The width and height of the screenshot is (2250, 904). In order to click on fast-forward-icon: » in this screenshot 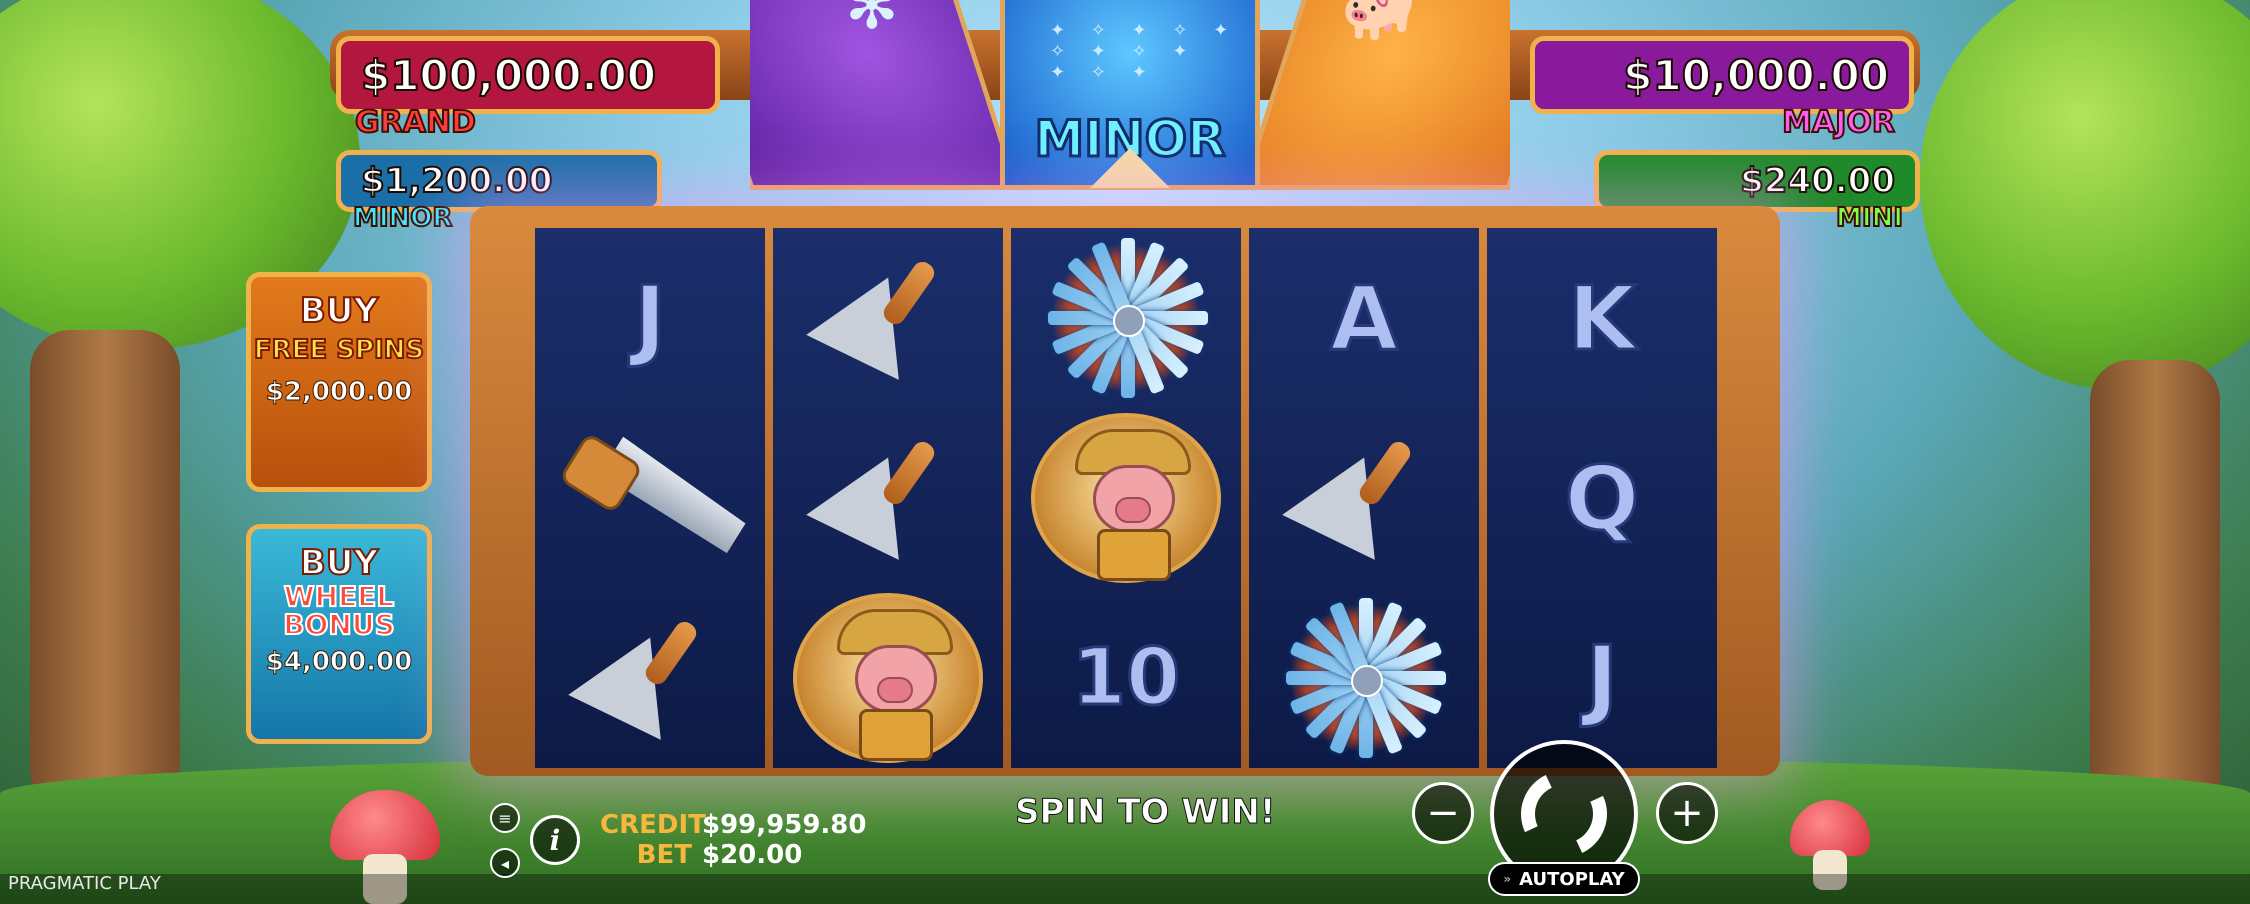, I will do `click(1507, 879)`.